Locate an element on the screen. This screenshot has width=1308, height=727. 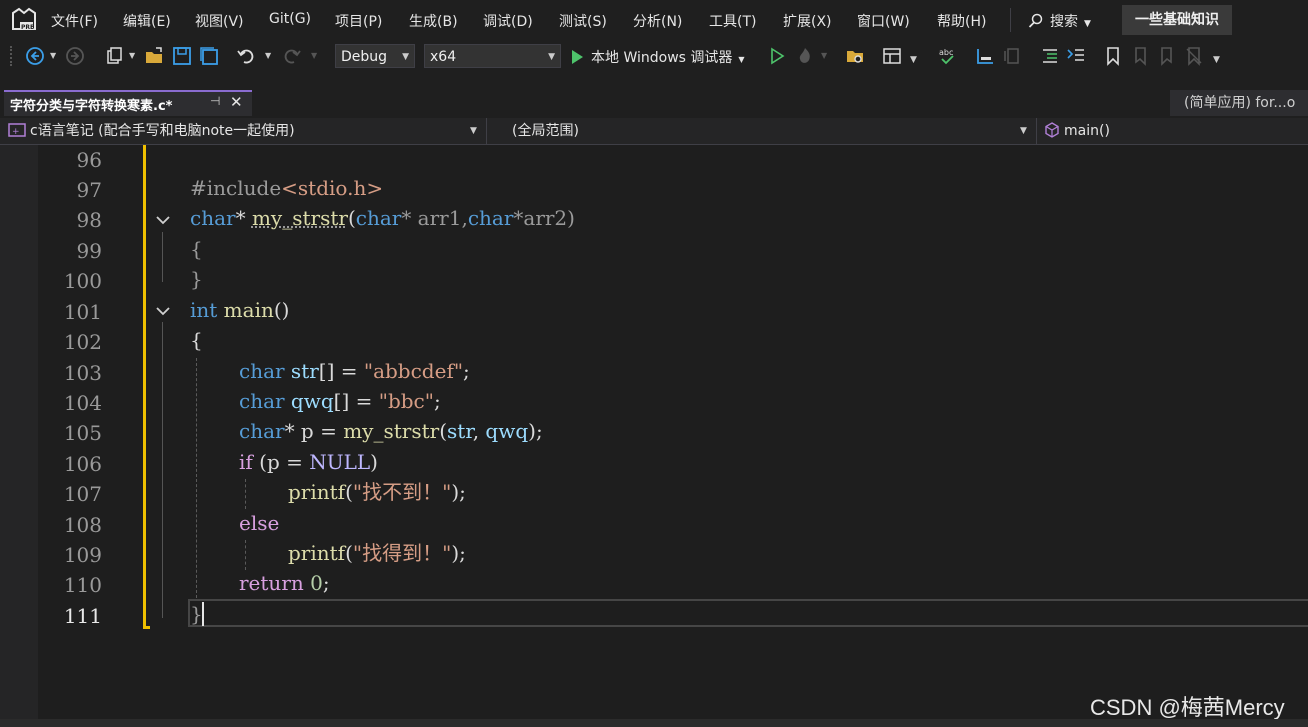
code-line: printf("找不到！"); is located at coordinates (377, 492).